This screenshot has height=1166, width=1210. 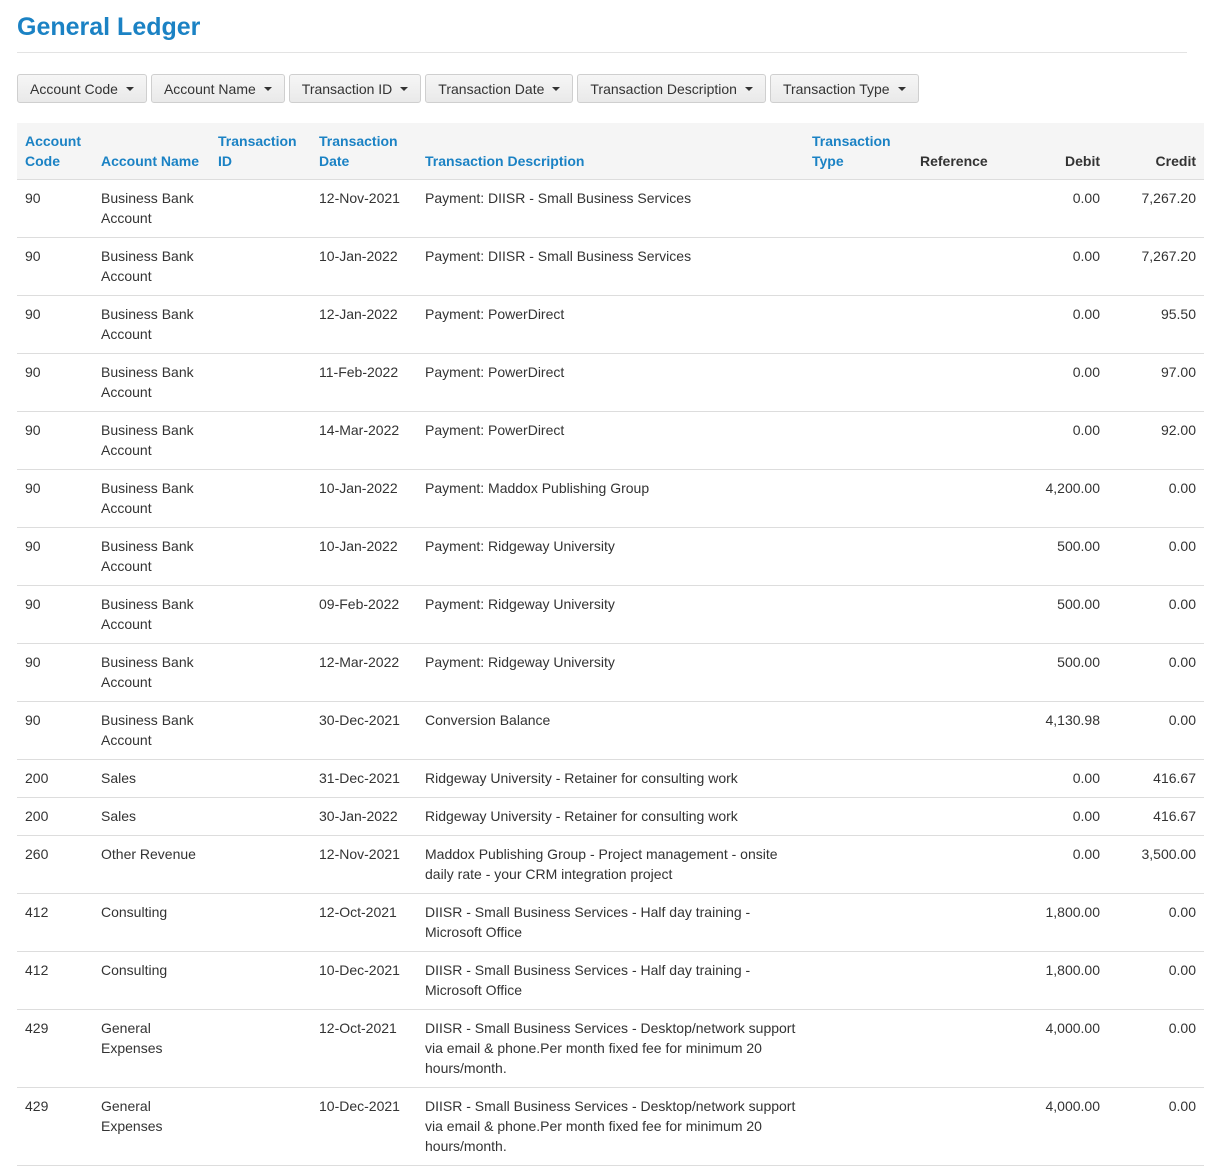 What do you see at coordinates (1059, 1126) in the screenshot?
I see `cell-debit: 4,000.00` at bounding box center [1059, 1126].